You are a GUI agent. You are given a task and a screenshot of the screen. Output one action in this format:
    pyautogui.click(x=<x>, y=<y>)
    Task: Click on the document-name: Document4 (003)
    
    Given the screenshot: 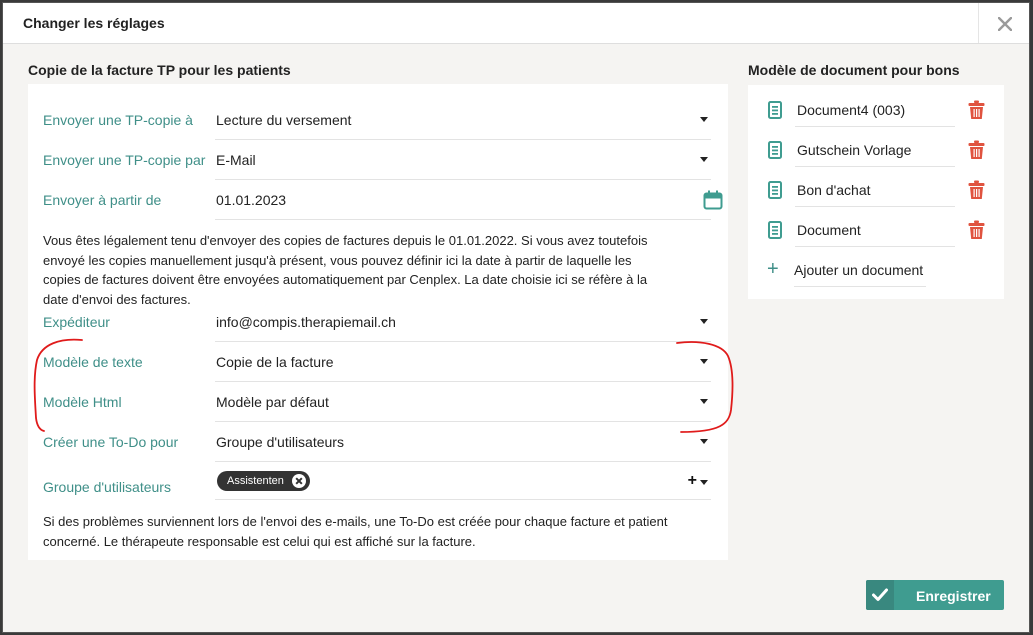 What is the action you would take?
    pyautogui.click(x=875, y=109)
    